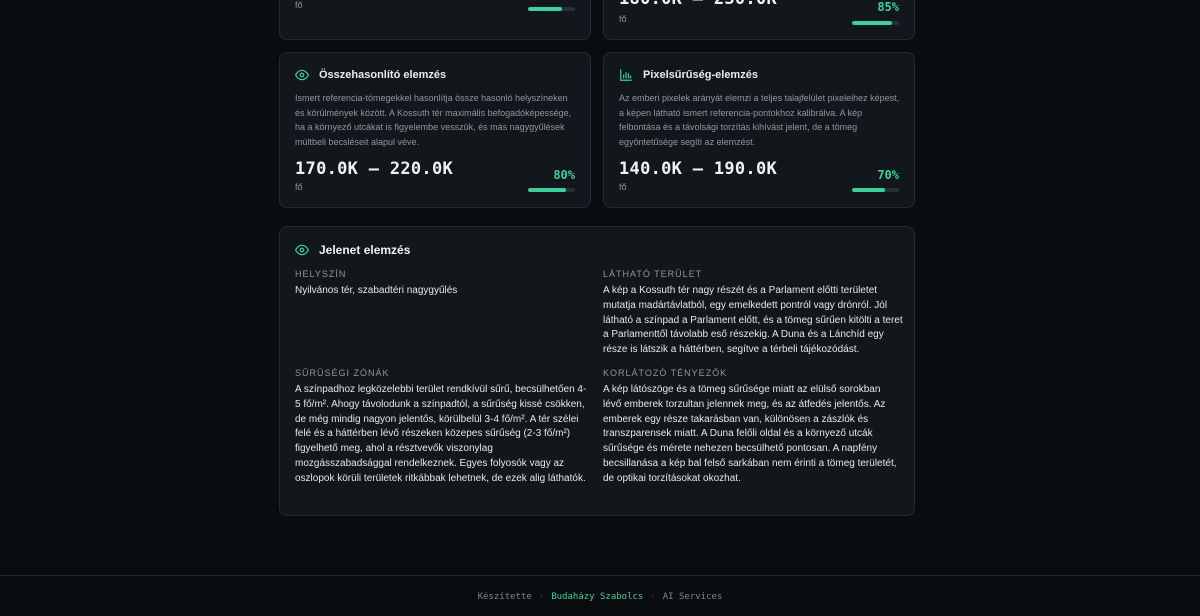 The width and height of the screenshot is (1200, 616). What do you see at coordinates (692, 596) in the screenshot?
I see `footer-company: AI Services` at bounding box center [692, 596].